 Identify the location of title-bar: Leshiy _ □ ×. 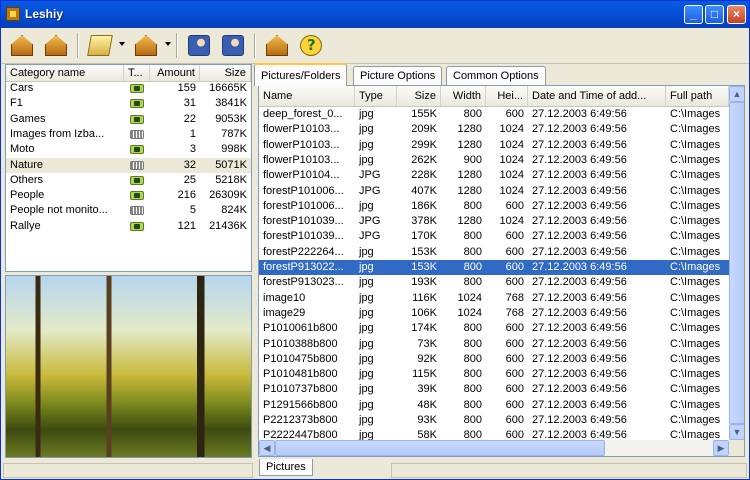
(375, 14).